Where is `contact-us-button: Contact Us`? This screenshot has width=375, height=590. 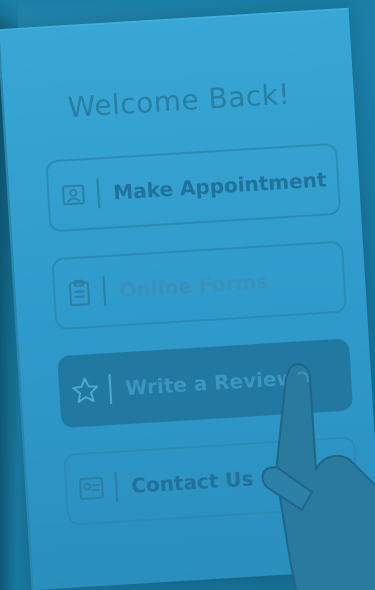 contact-us-button: Contact Us is located at coordinates (211, 481).